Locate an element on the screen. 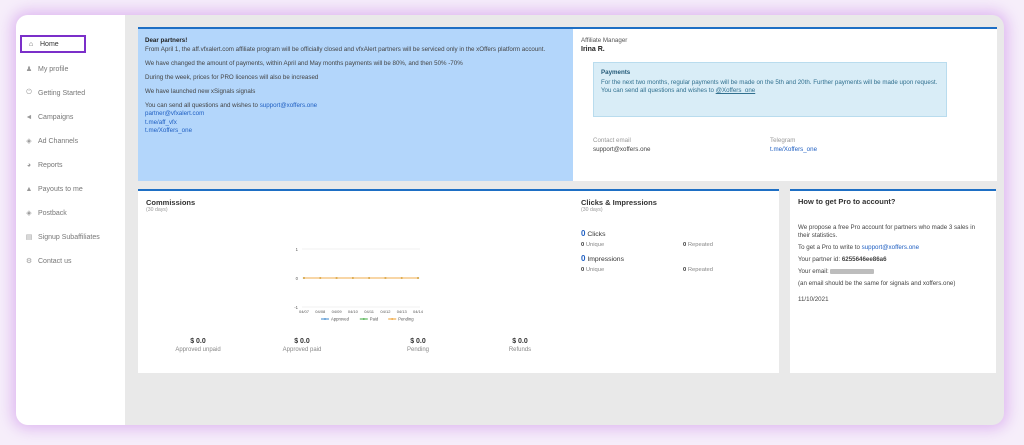 Image resolution: width=1024 pixels, height=445 pixels. payments-text: You can send all questions and wishes to is located at coordinates (657, 90).